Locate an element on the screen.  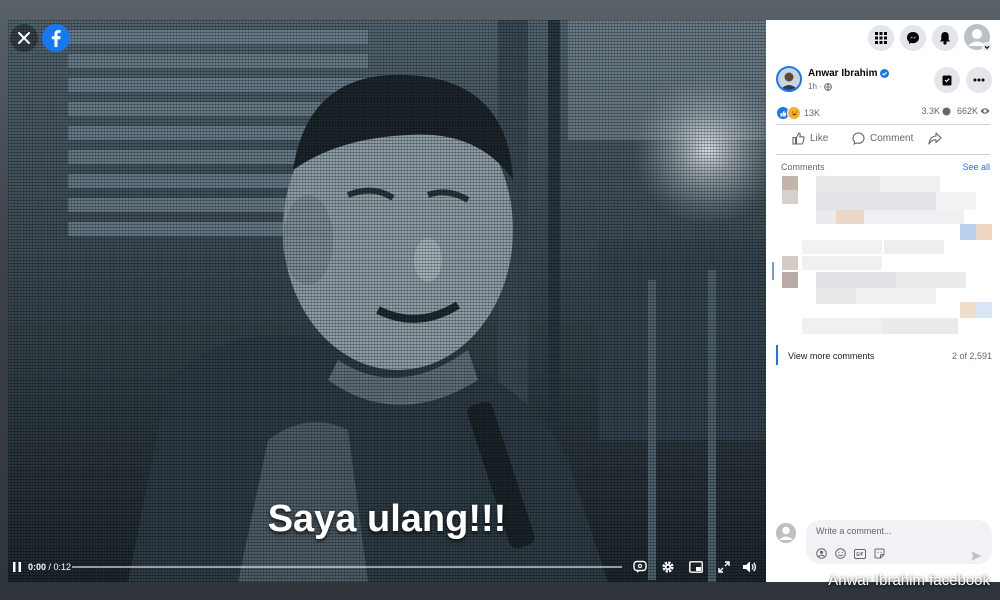
engagement-stats: 3.3K 662K is located at coordinates (955, 111).